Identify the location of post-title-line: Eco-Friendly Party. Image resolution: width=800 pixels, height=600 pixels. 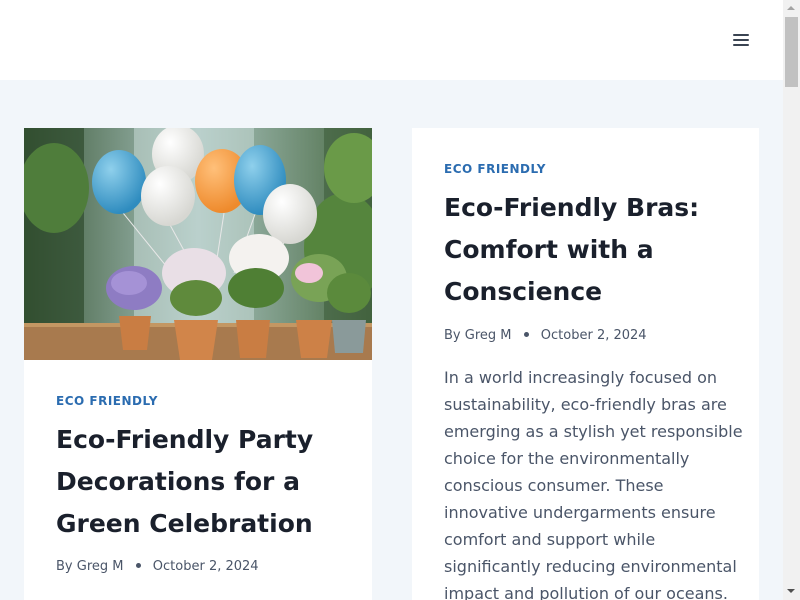
(185, 439).